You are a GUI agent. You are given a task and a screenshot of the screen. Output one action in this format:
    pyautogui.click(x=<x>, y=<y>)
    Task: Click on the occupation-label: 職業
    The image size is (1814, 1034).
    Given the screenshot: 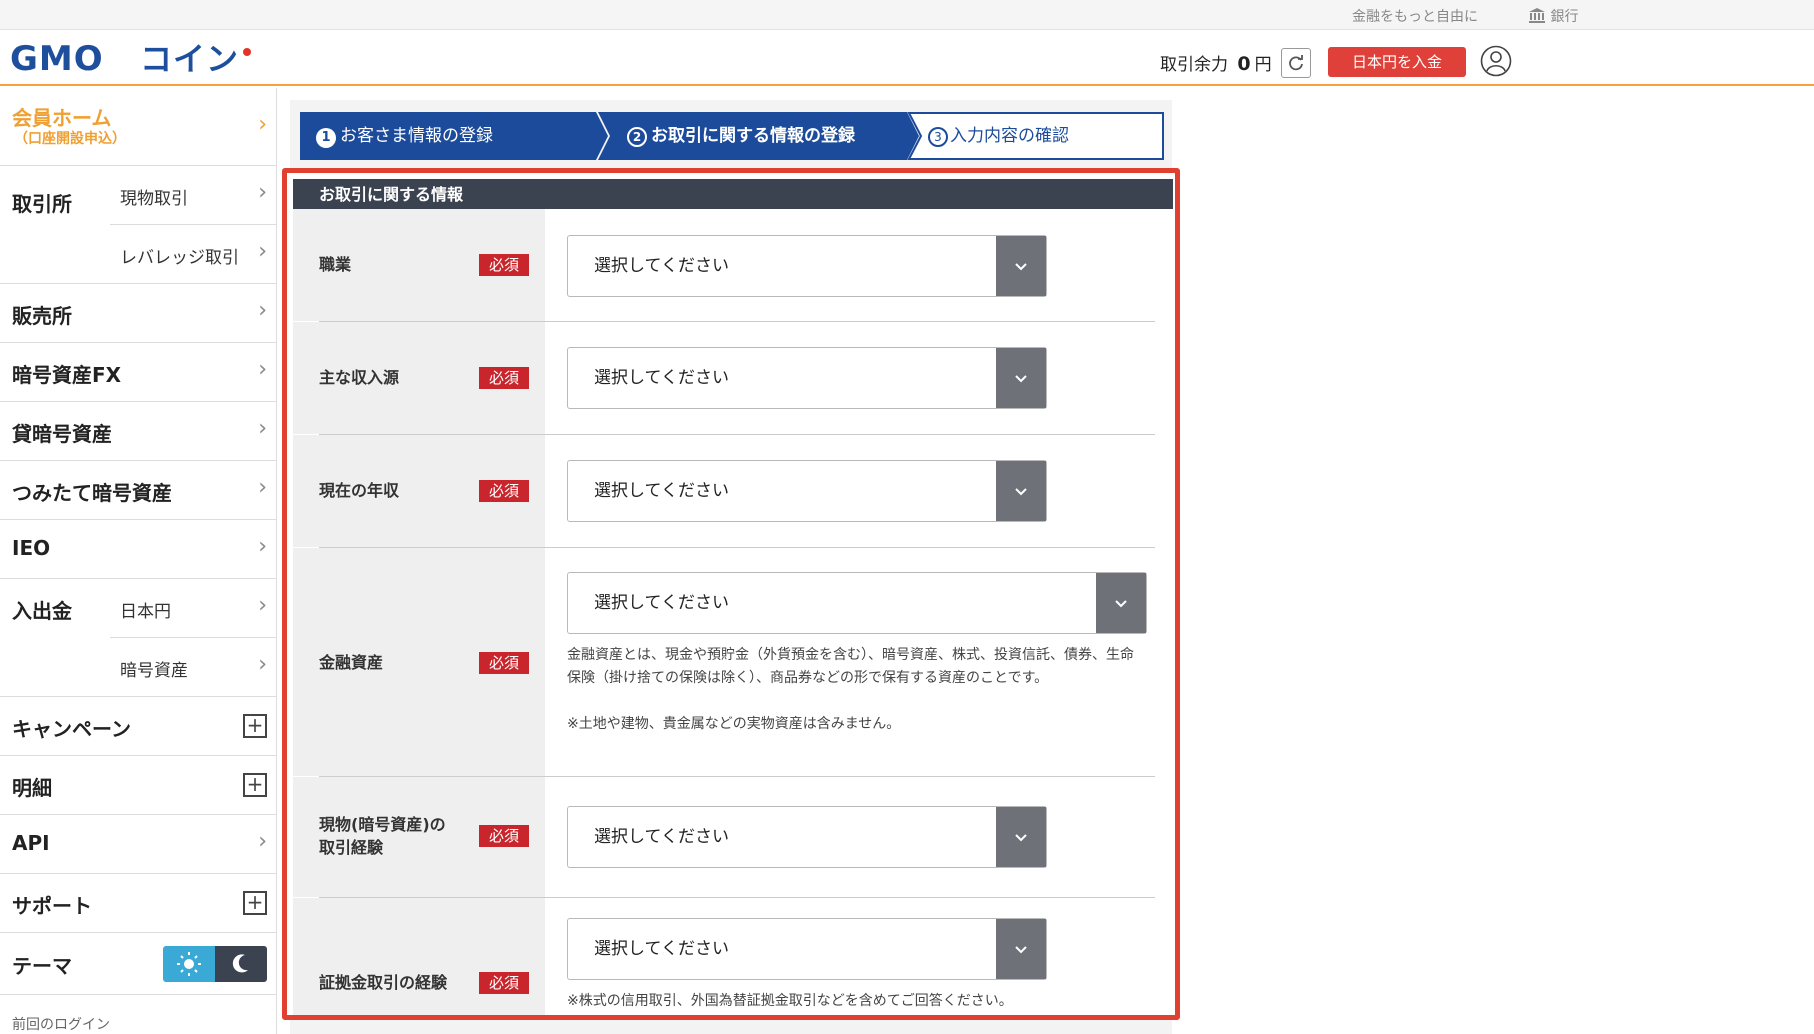 What is the action you would take?
    pyautogui.click(x=335, y=264)
    